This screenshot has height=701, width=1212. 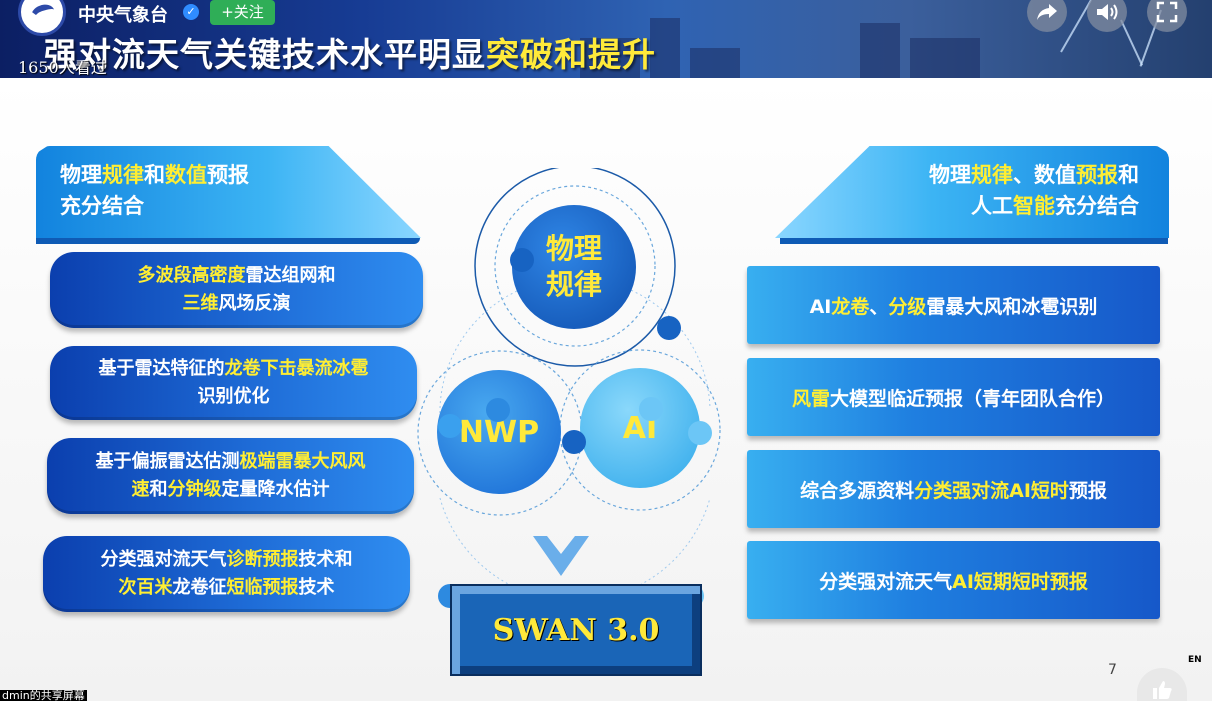 I want to click on left-header-run-text: 物理, so click(x=81, y=175).